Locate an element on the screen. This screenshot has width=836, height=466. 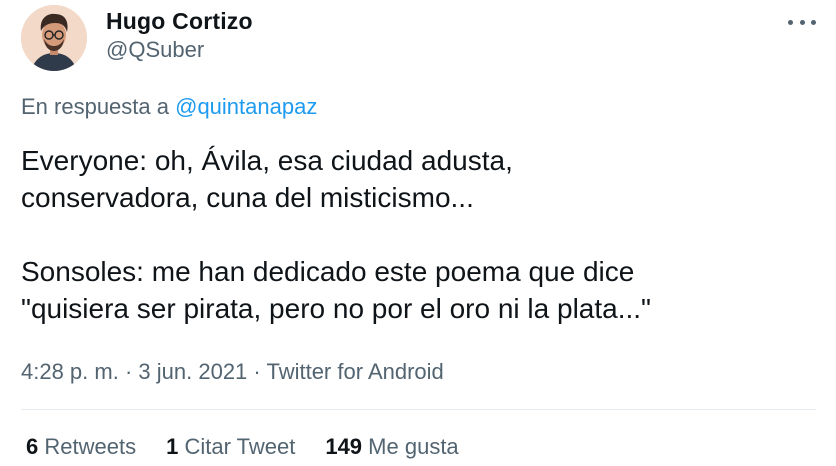
avatar is located at coordinates (54, 38).